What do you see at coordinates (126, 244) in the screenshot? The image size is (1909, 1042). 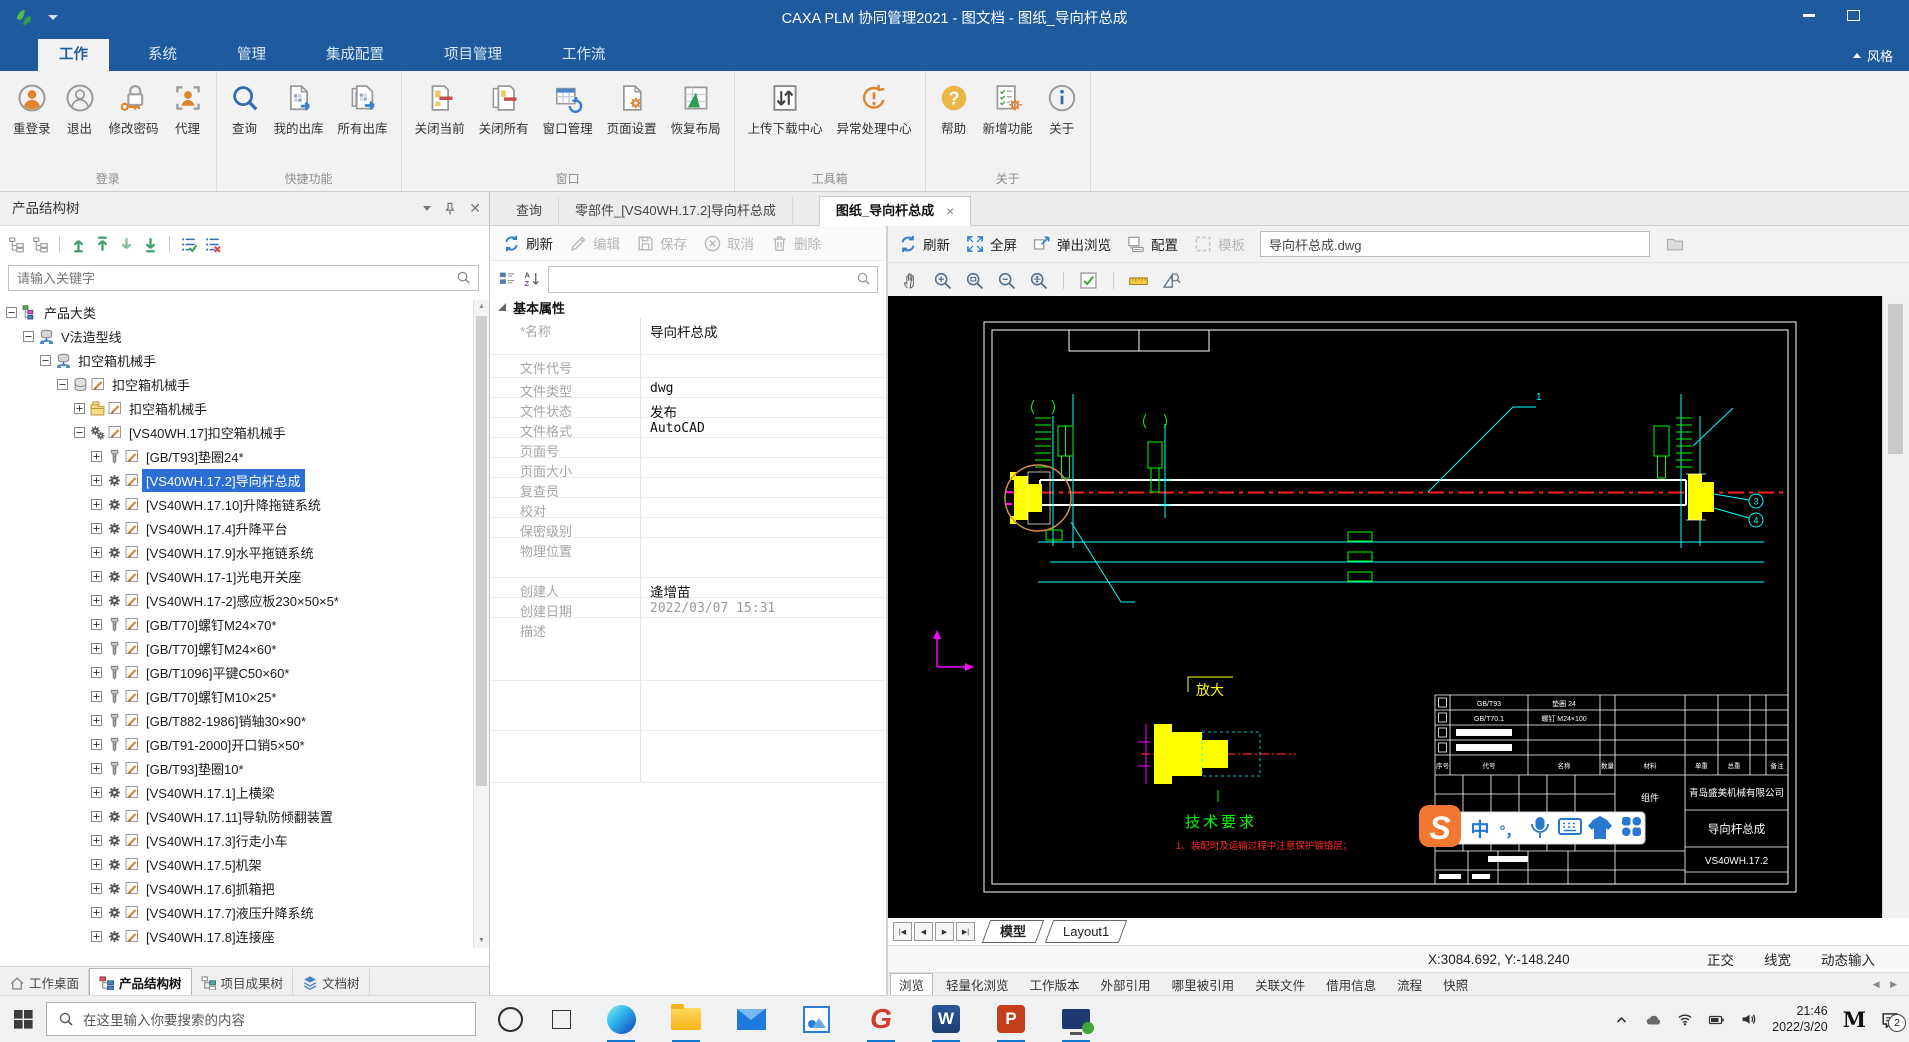 I see `move-down-button` at bounding box center [126, 244].